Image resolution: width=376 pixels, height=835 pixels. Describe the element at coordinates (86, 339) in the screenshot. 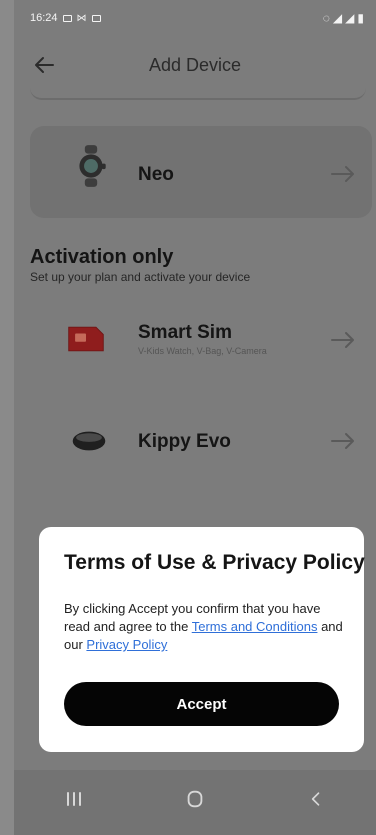

I see `sim-card-icon` at that location.